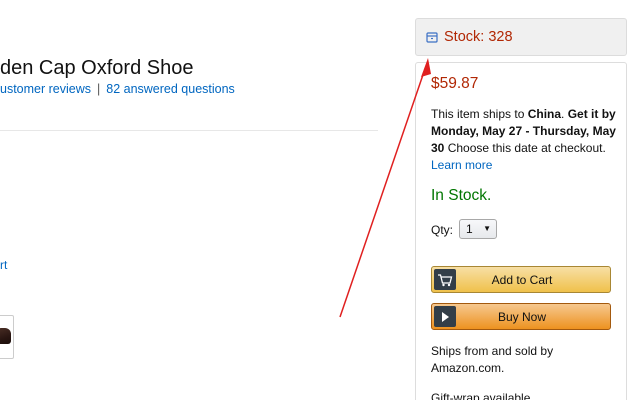  Describe the element at coordinates (461, 195) in the screenshot. I see `availability-status: In Stock.` at that location.